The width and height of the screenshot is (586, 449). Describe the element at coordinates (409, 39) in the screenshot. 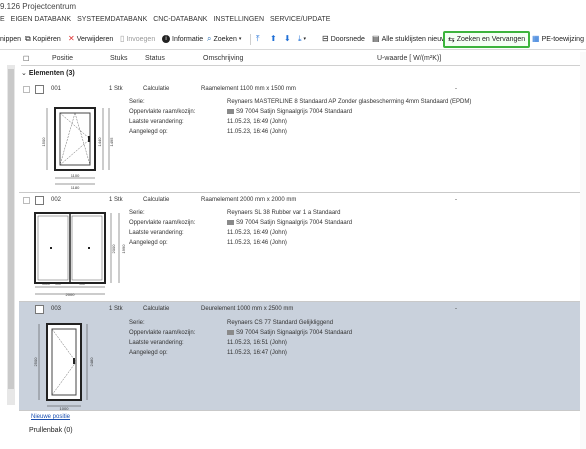

I see `all-bom-new-button: ▤ Alle stuklijsten nieuw` at that location.